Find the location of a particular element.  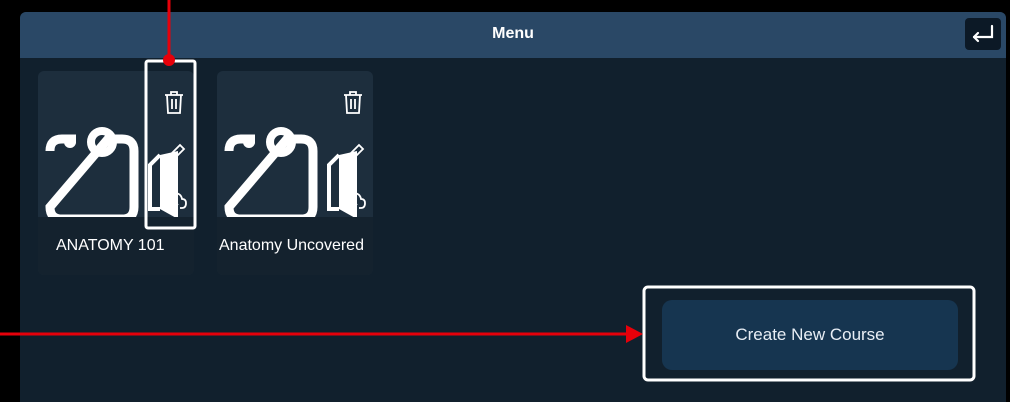

course-card: Anatomy Uncovered is located at coordinates (295, 173).